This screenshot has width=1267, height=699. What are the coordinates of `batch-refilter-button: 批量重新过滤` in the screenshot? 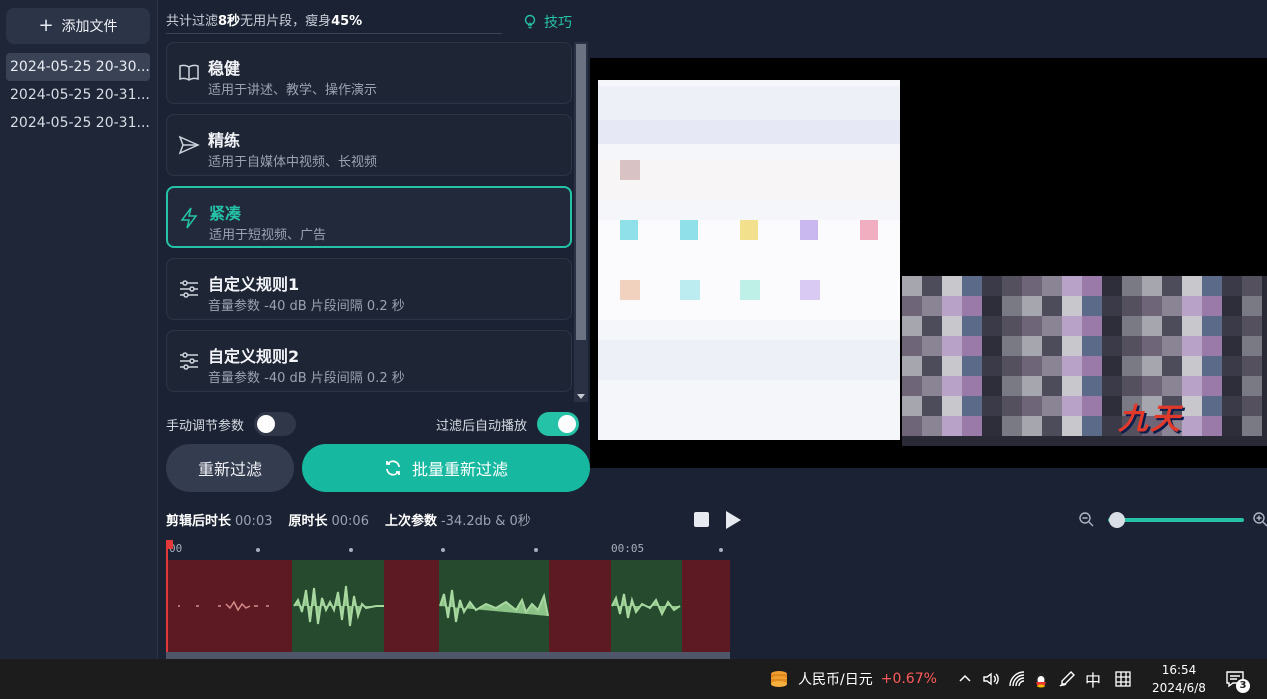 It's located at (446, 468).